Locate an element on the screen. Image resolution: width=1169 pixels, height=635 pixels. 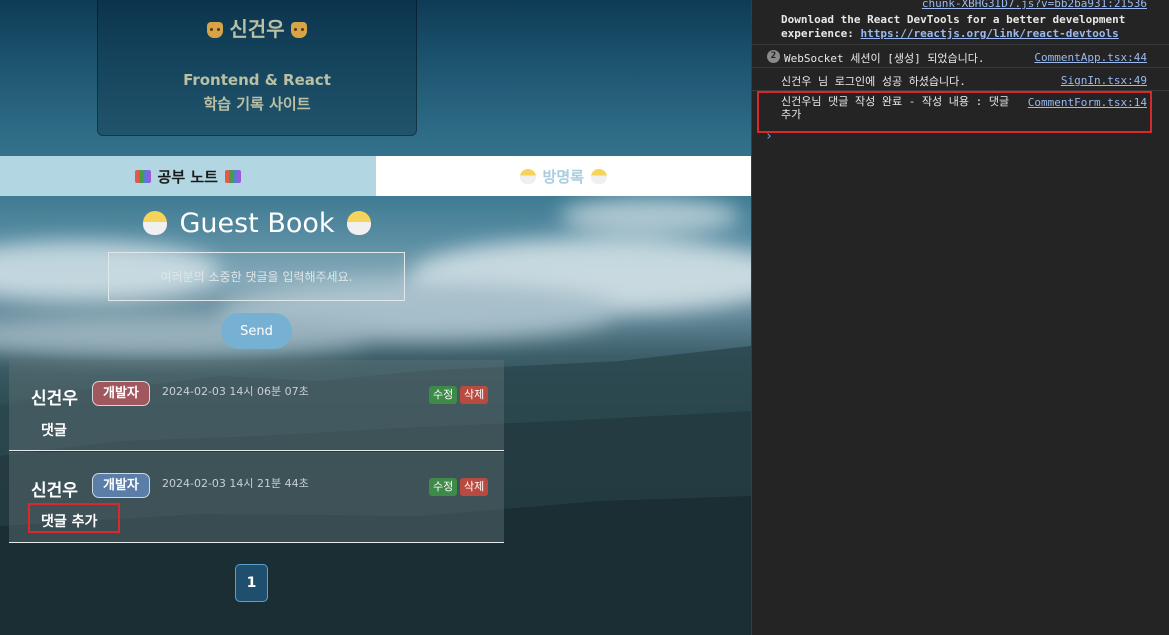
tab-study-notes: 공부 노트 is located at coordinates (188, 176).